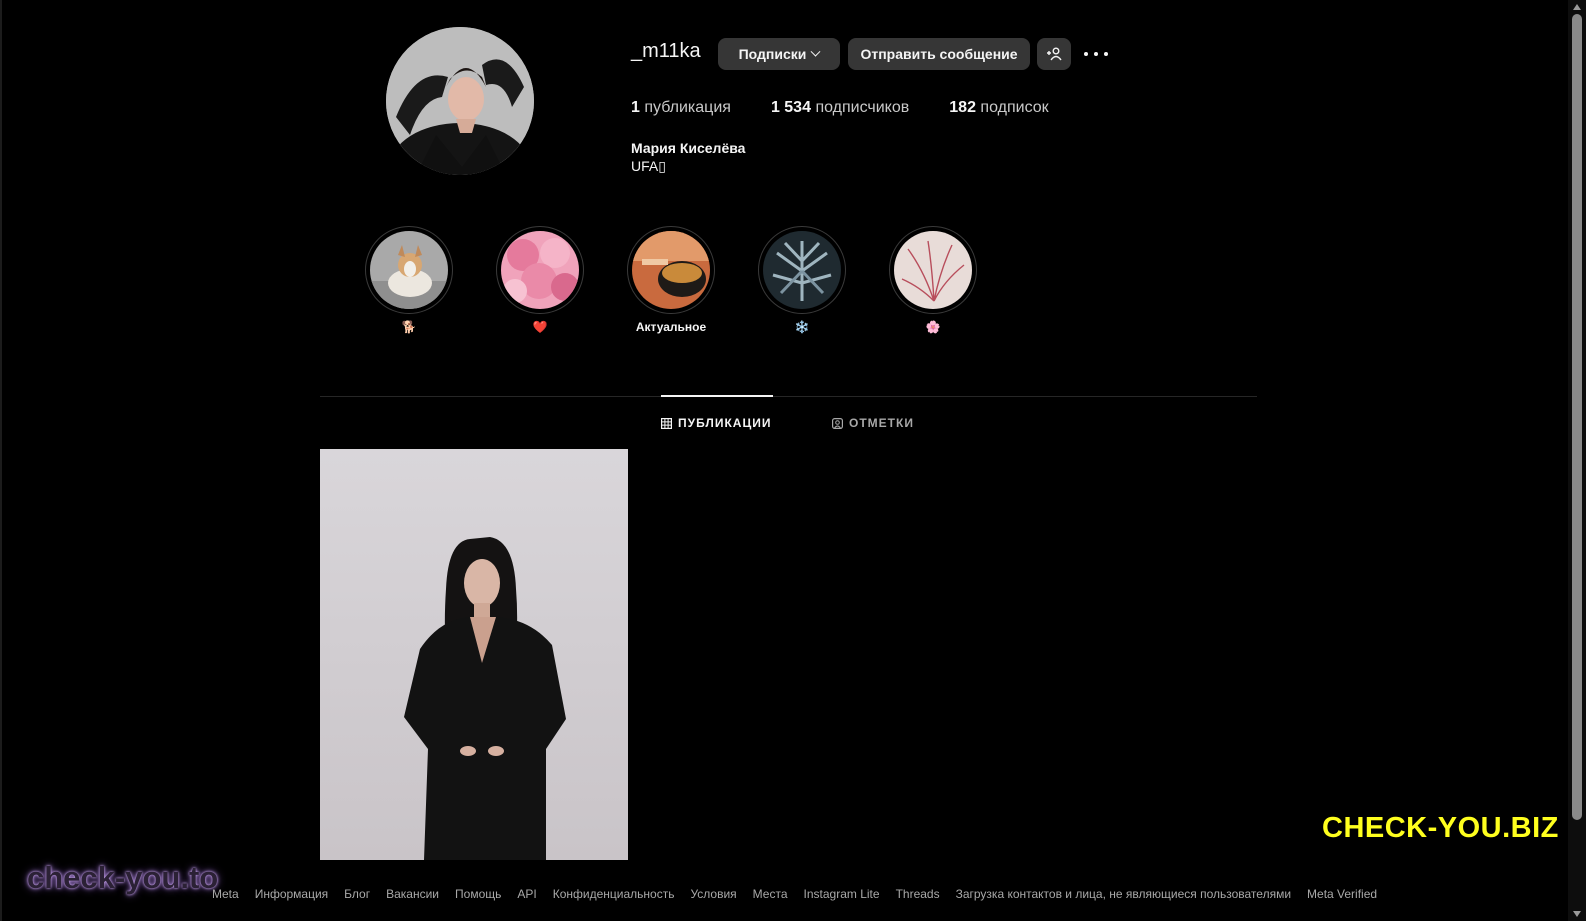 The width and height of the screenshot is (1586, 921). I want to click on followers-count: 1 534, so click(790, 107).